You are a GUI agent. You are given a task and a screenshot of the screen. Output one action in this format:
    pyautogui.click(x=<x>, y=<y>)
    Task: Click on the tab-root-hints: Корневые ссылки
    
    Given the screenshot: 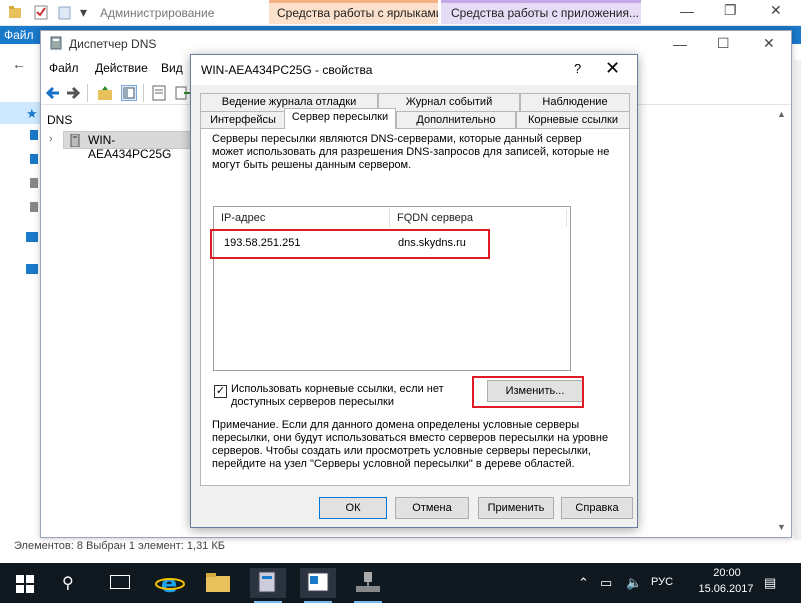 What is the action you would take?
    pyautogui.click(x=573, y=120)
    